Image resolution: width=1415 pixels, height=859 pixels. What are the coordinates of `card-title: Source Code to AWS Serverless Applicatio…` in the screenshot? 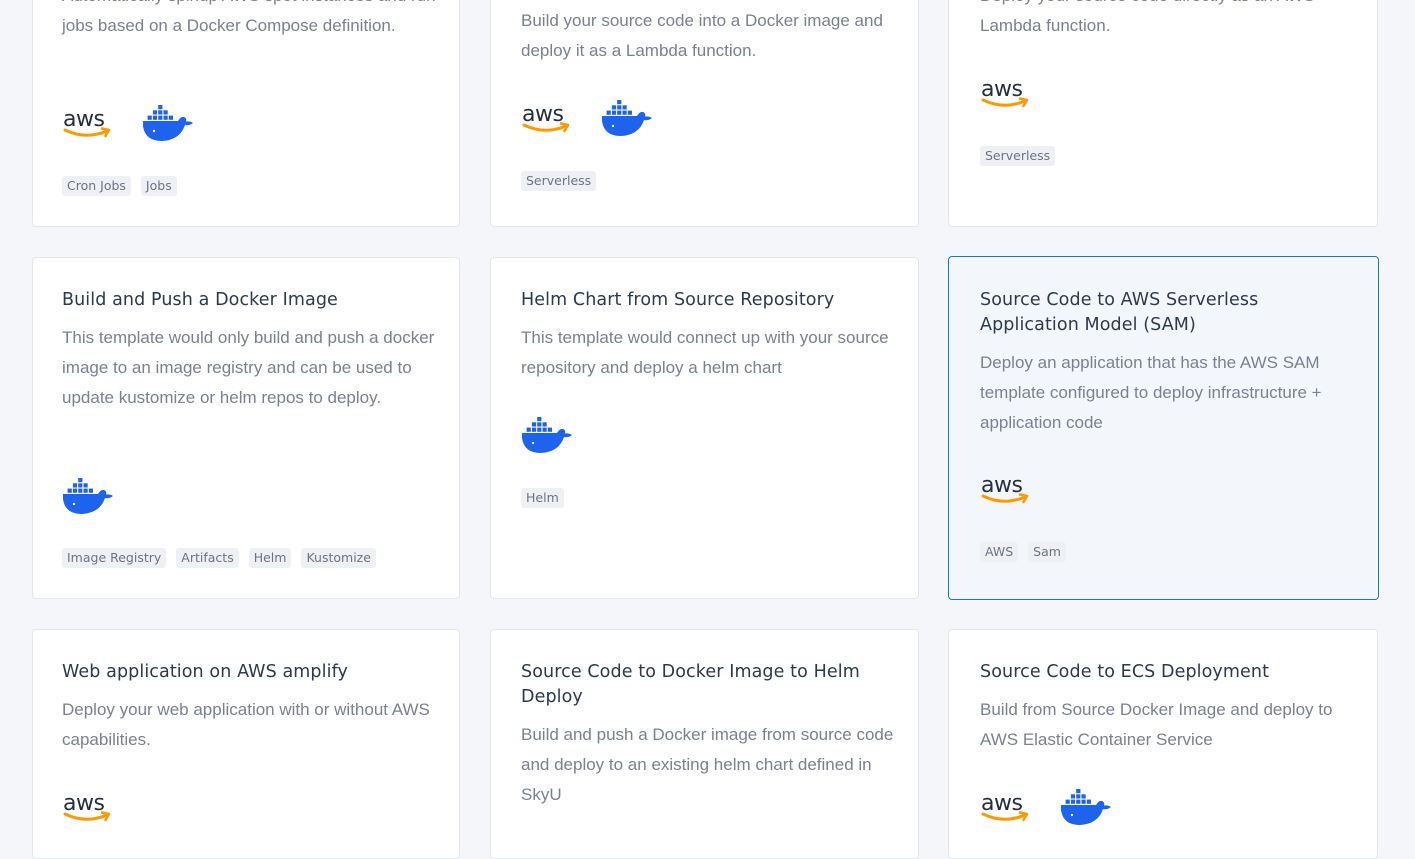 It's located at (1119, 312).